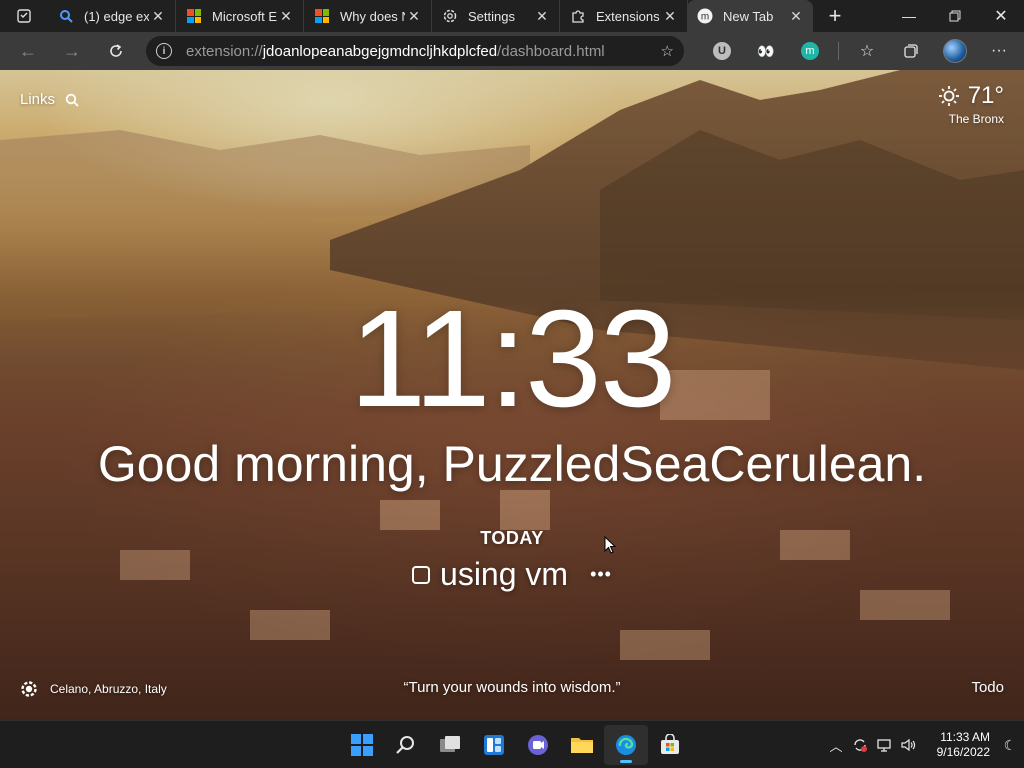 This screenshot has width=1024, height=768. I want to click on tab-title: Why does N, so click(372, 16).